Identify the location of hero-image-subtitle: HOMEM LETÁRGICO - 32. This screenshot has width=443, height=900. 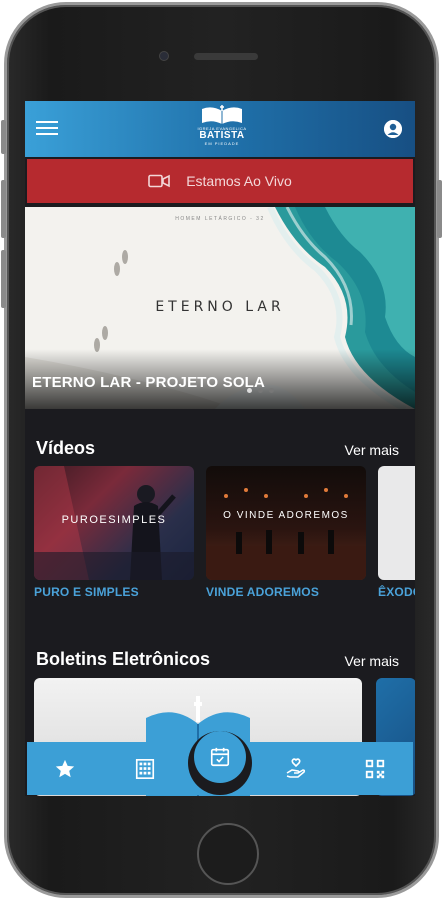
(220, 219).